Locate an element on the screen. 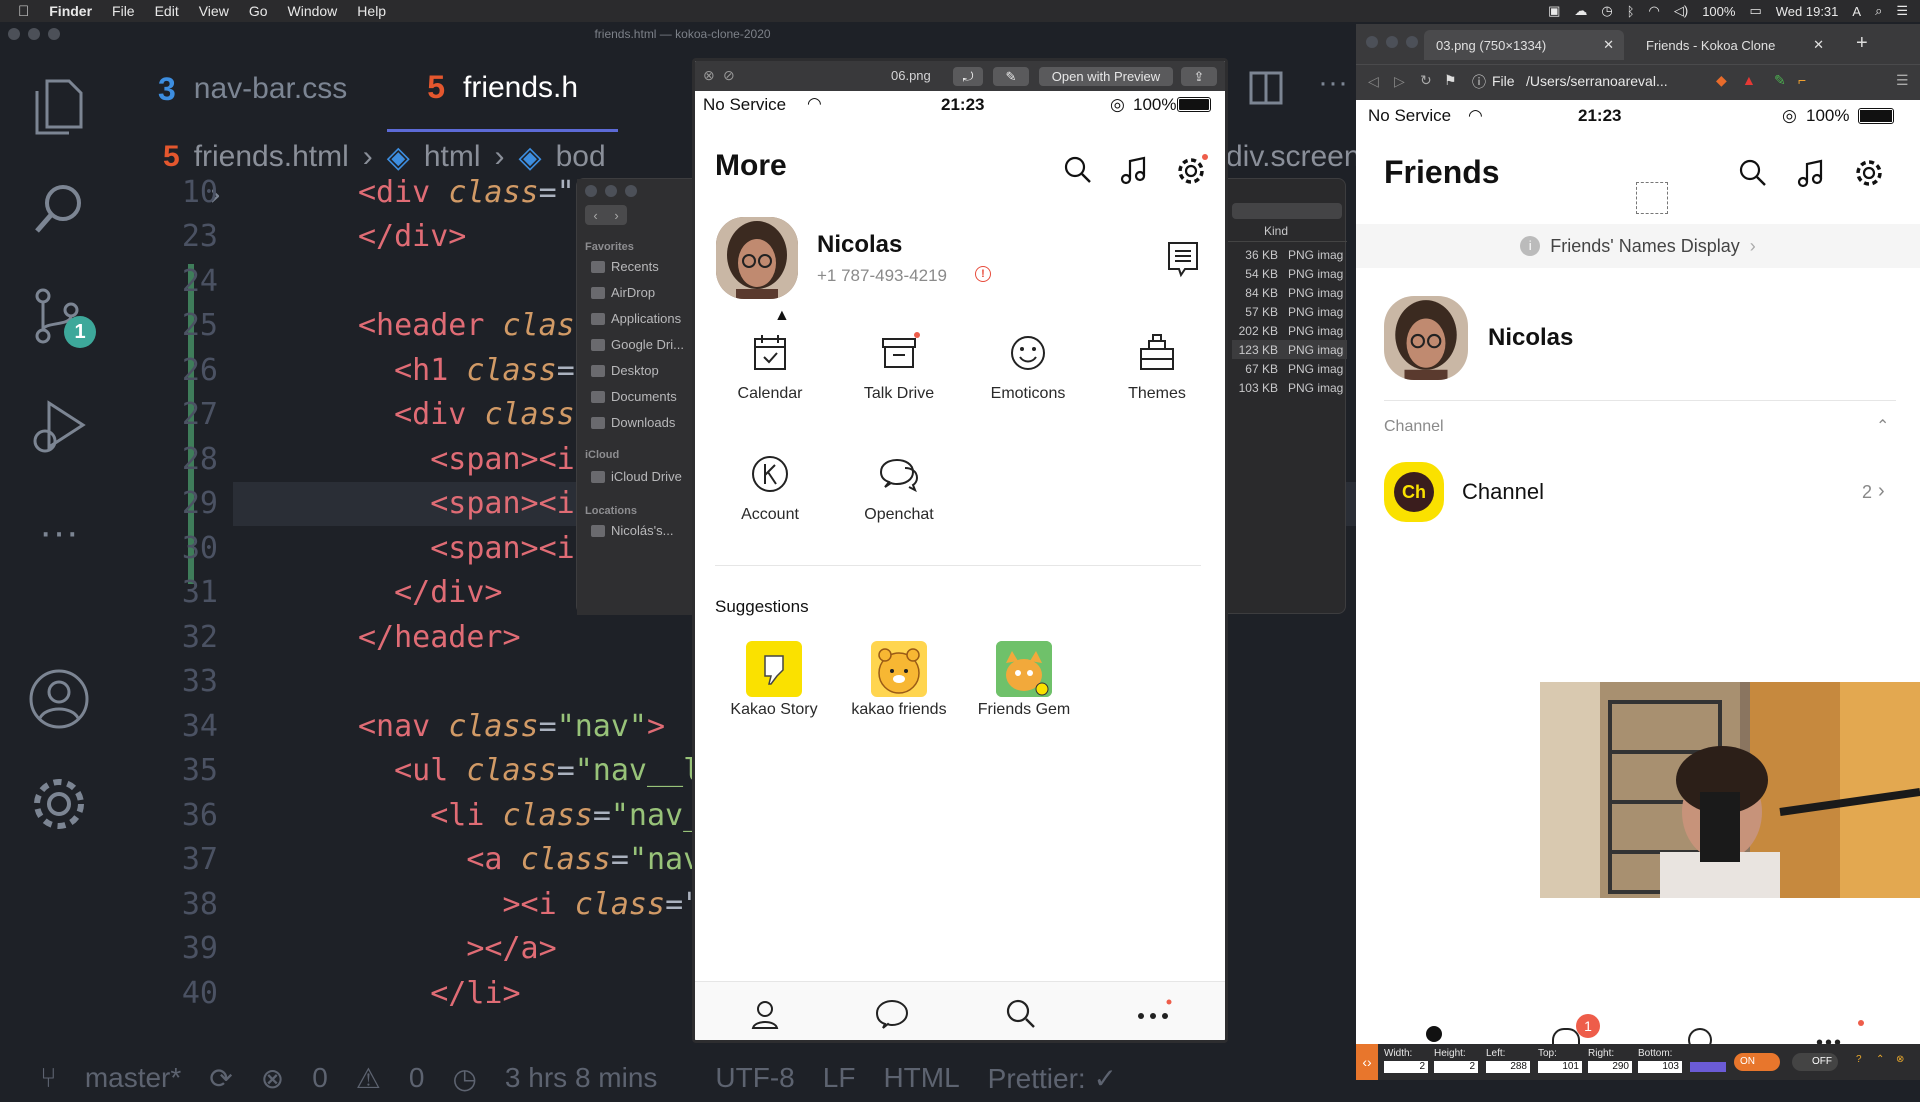  kakao-friends-icon is located at coordinates (899, 669).